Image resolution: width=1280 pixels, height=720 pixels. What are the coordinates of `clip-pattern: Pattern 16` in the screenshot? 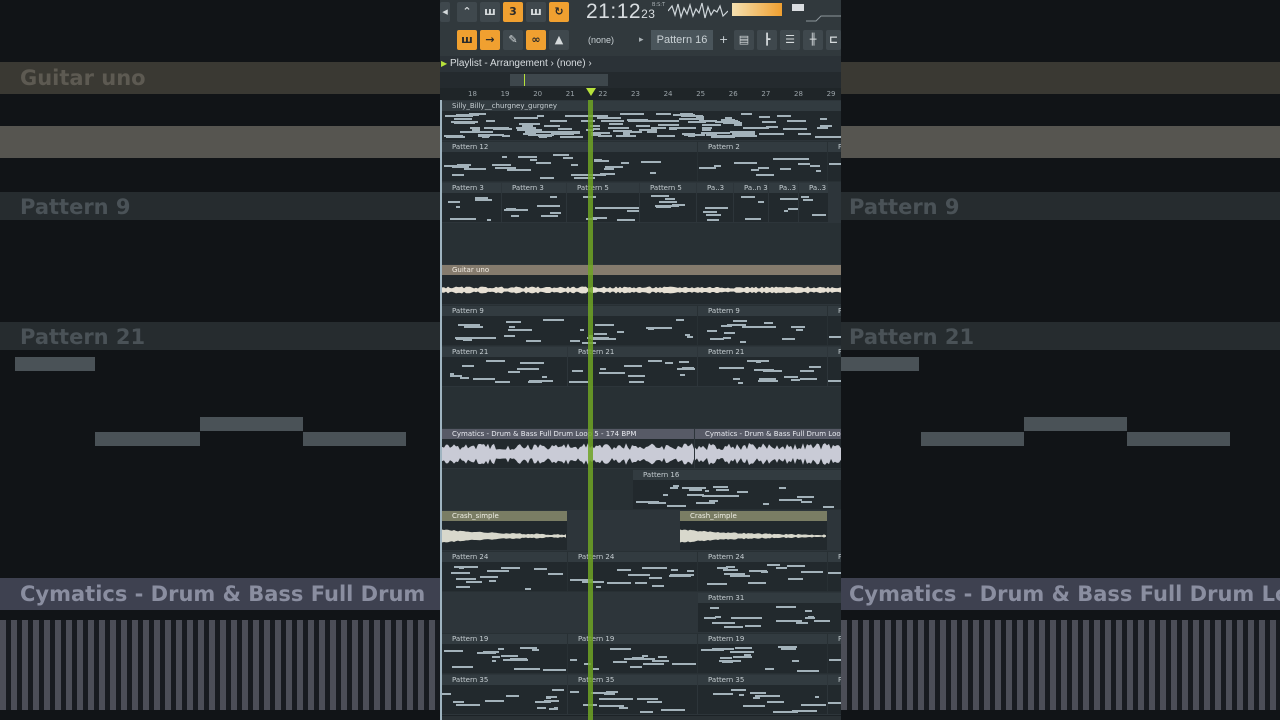 It's located at (737, 489).